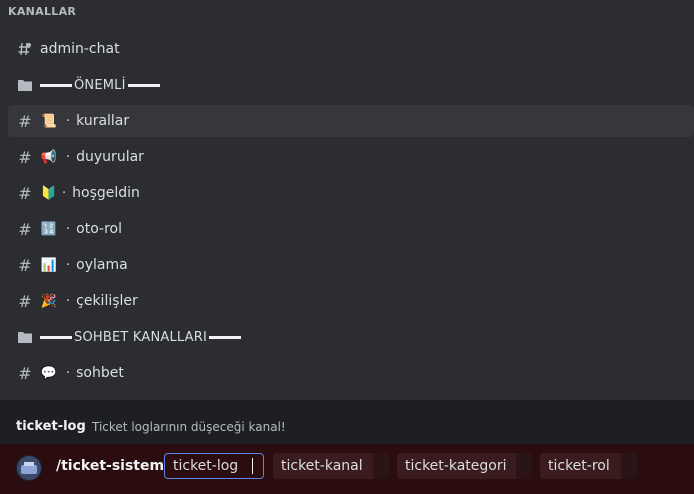 This screenshot has width=694, height=494. What do you see at coordinates (80, 49) in the screenshot?
I see `channel-name: admin-chat` at bounding box center [80, 49].